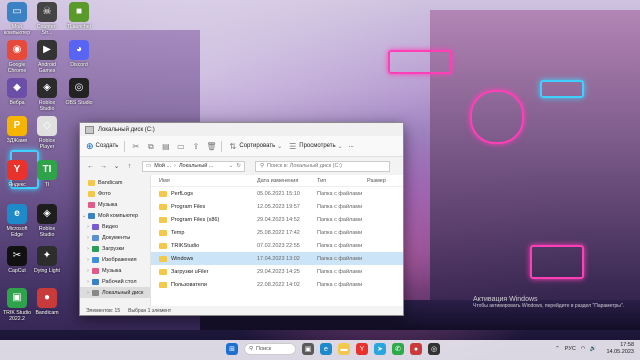  I want to click on nav-item: Bandicam, so click(115, 182).